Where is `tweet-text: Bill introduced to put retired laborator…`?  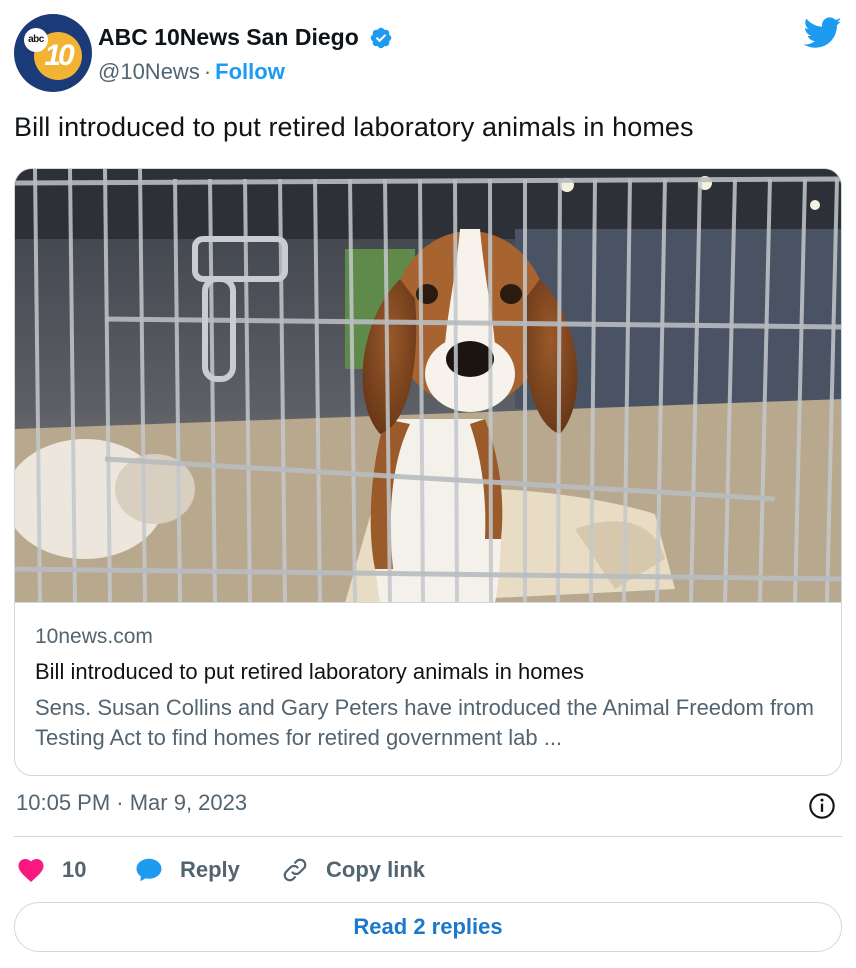 tweet-text: Bill introduced to put retired laborator… is located at coordinates (354, 127).